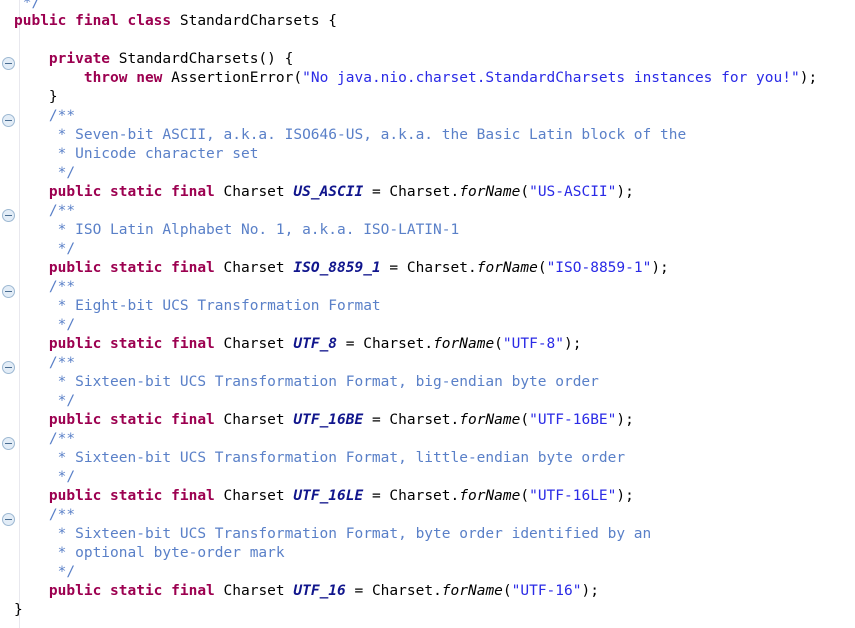 The height and width of the screenshot is (628, 855). I want to click on line-javadoc-open-utf-16le: /**, so click(44, 439).